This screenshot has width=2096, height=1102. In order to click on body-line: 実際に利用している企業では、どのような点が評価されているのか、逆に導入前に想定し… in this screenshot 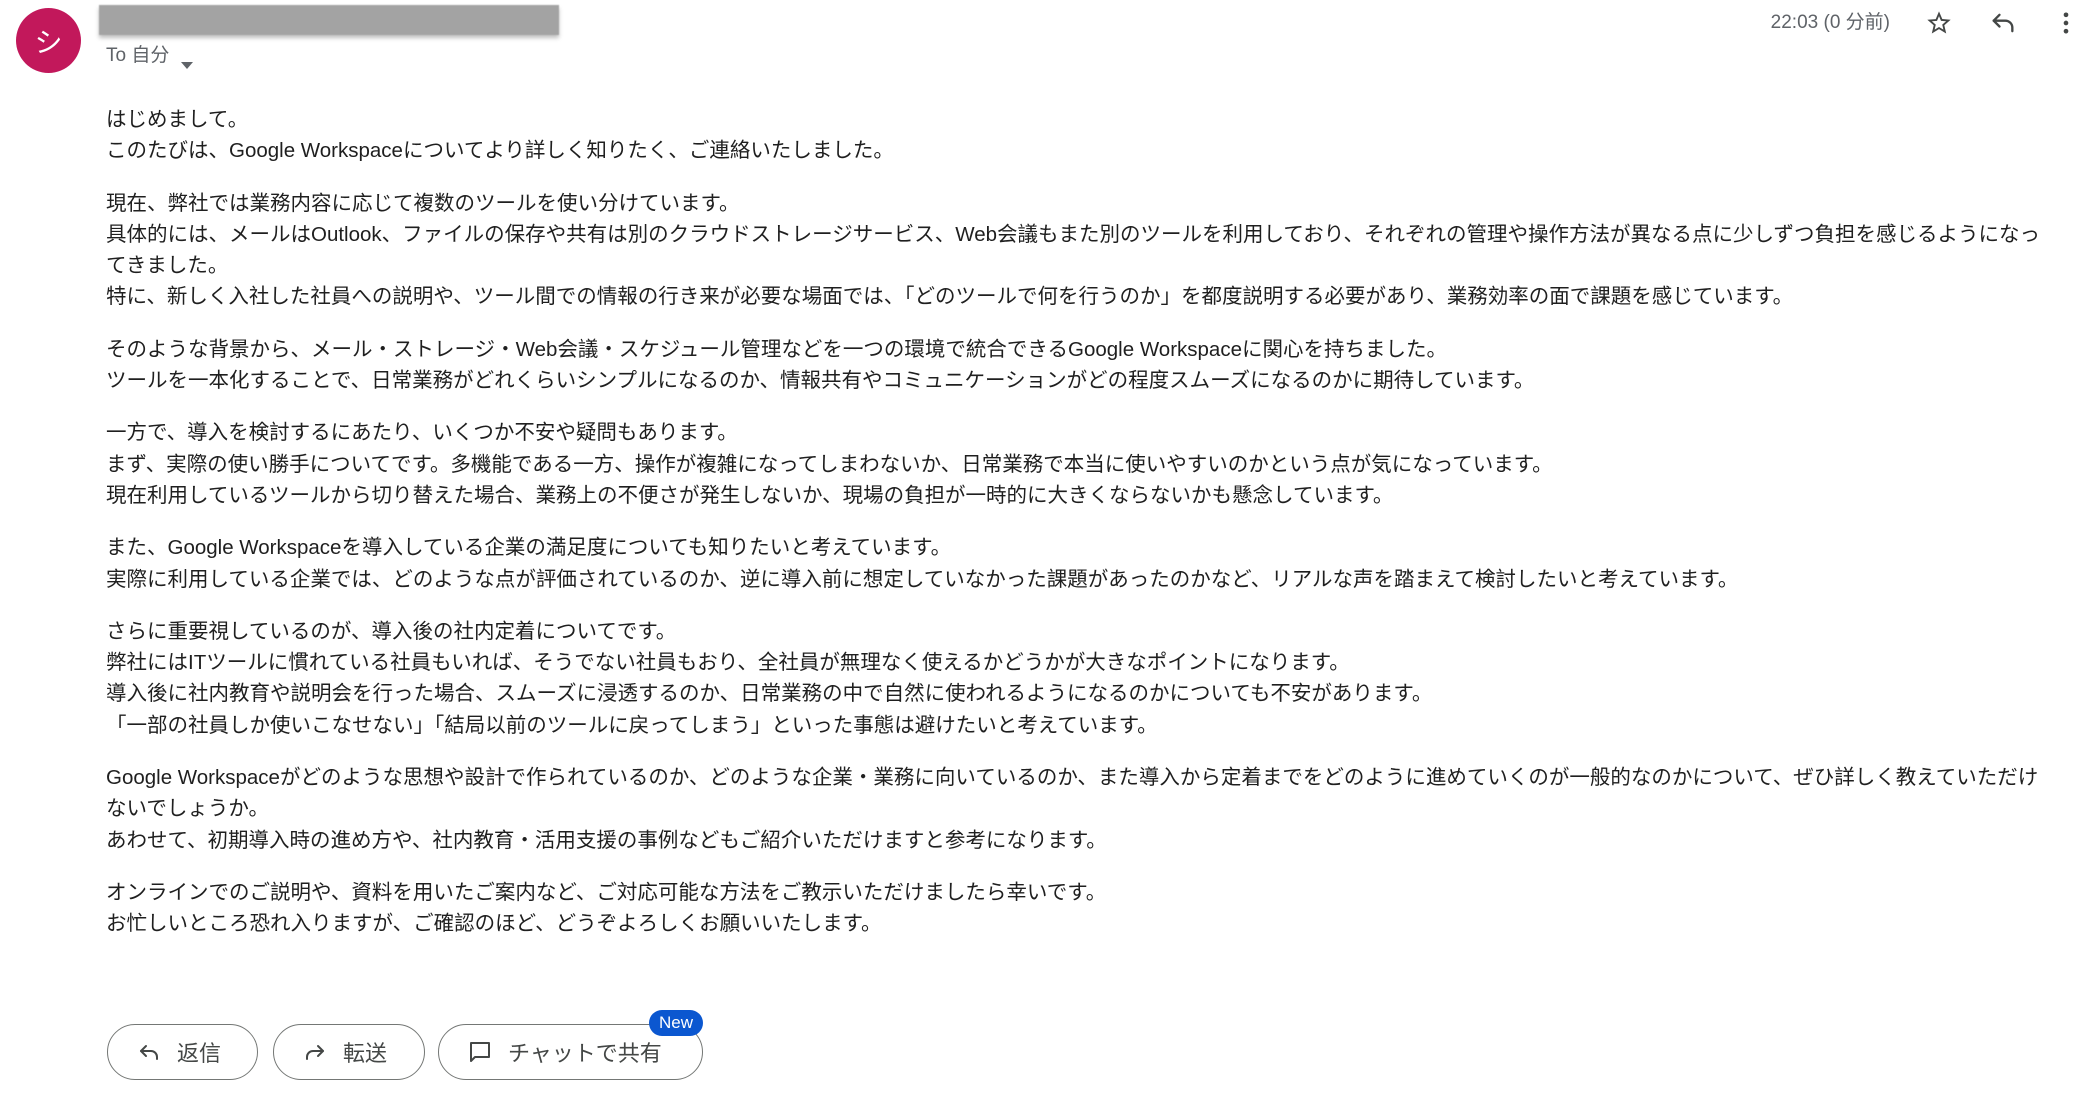, I will do `click(922, 579)`.